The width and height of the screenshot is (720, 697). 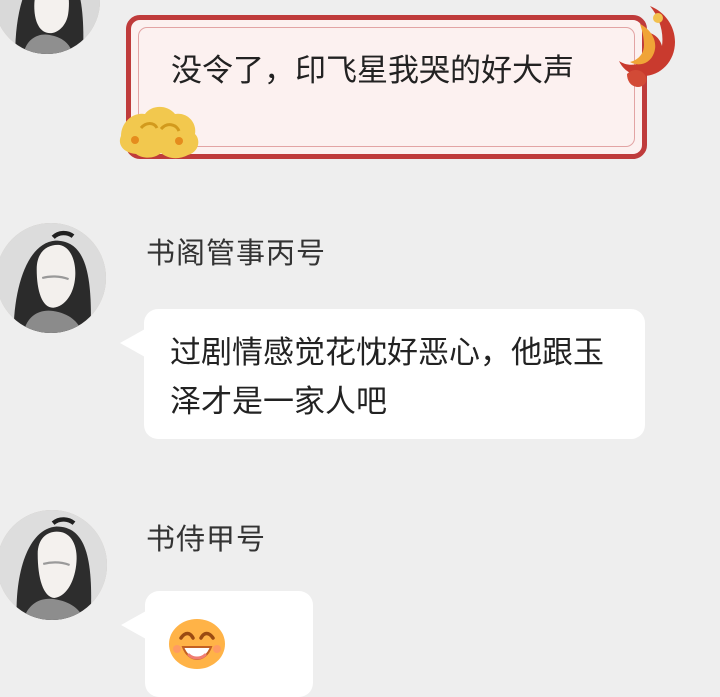 I want to click on emoji-message-bubble, so click(x=217, y=644).